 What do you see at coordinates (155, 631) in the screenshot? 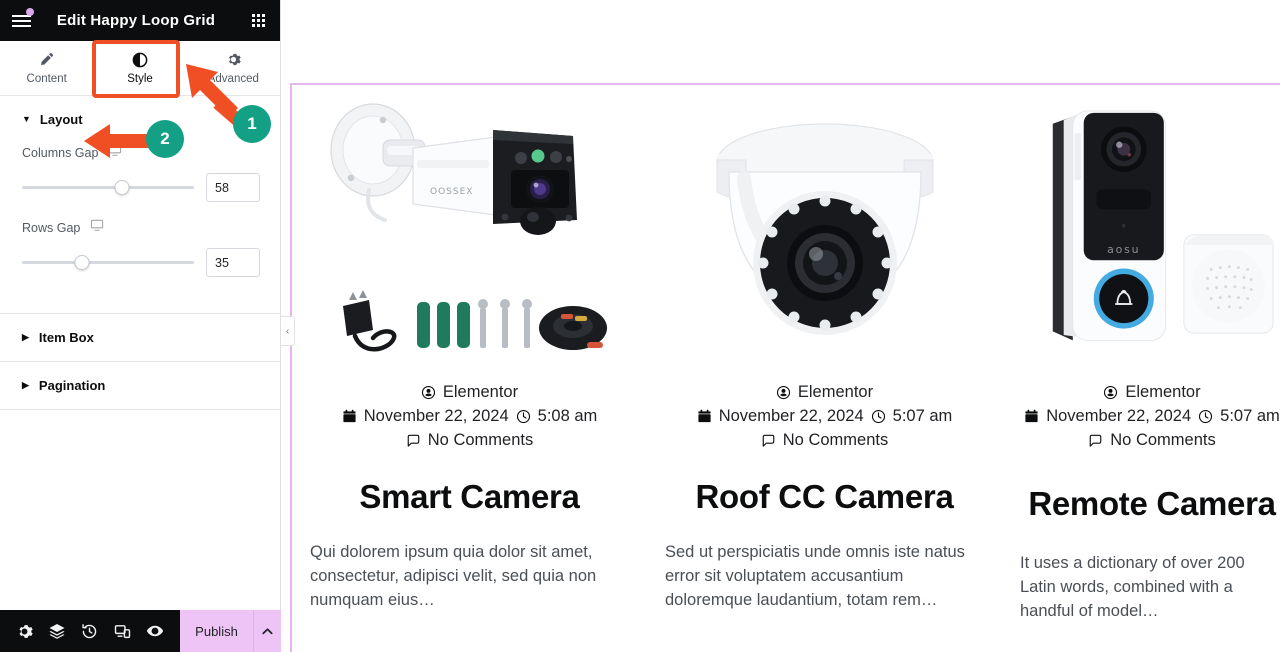
I see `eye-icon` at bounding box center [155, 631].